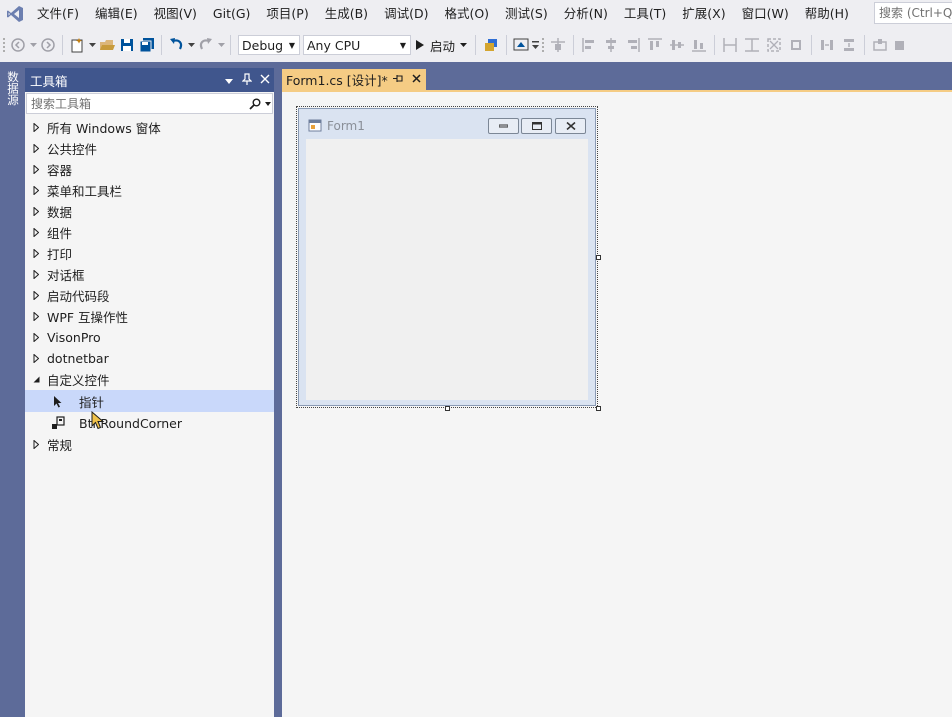 Image resolution: width=952 pixels, height=717 pixels. What do you see at coordinates (467, 14) in the screenshot?
I see `menu-format: 格式(O)` at bounding box center [467, 14].